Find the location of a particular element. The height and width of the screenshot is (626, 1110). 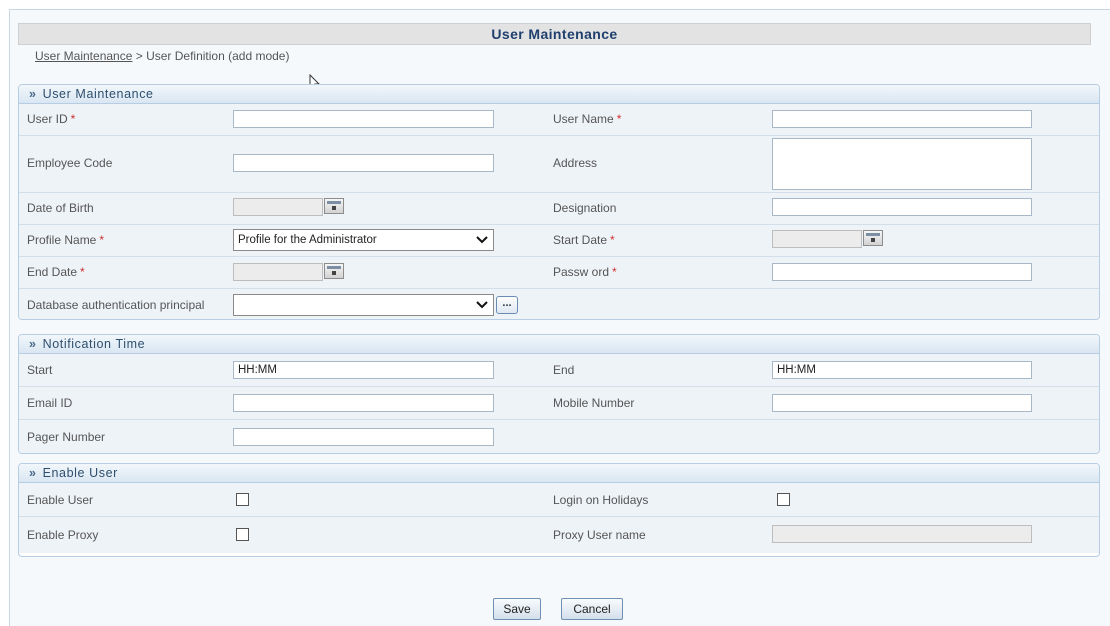

employee-code-row: Employee Code Address is located at coordinates (559, 164).